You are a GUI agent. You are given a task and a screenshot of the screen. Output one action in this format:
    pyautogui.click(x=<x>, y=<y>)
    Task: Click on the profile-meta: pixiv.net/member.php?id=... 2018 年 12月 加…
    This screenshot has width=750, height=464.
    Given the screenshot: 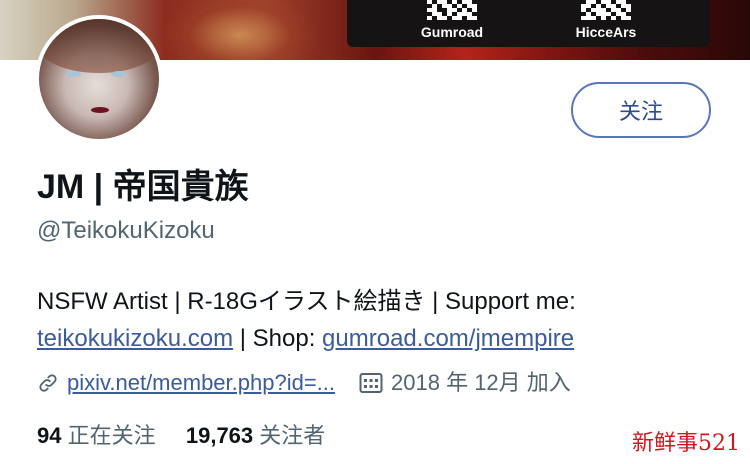 What is the action you would take?
    pyautogui.click(x=304, y=383)
    